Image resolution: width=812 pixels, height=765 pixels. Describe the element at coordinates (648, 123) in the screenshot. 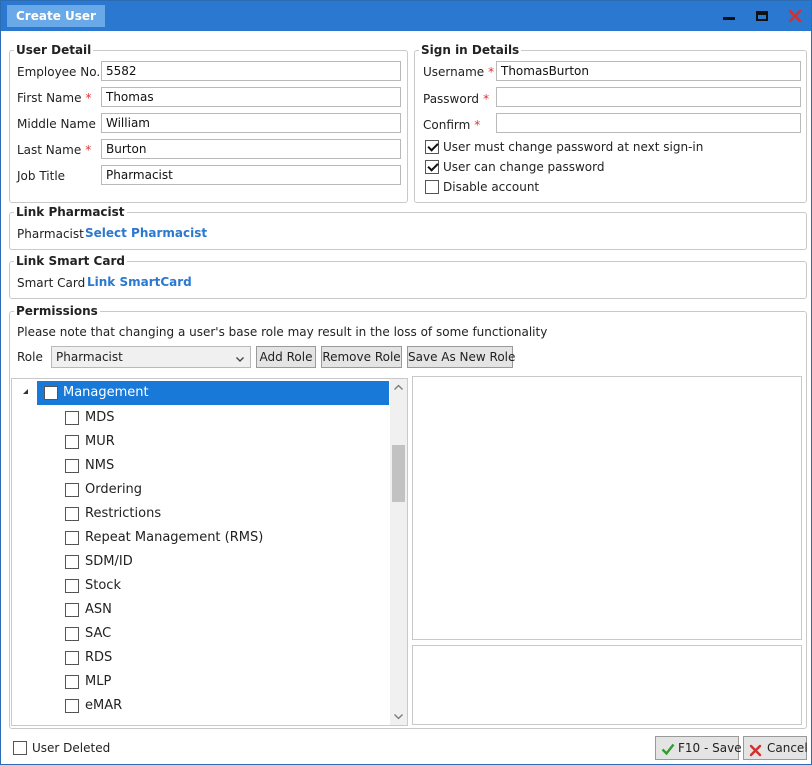

I see `confirm-field` at that location.